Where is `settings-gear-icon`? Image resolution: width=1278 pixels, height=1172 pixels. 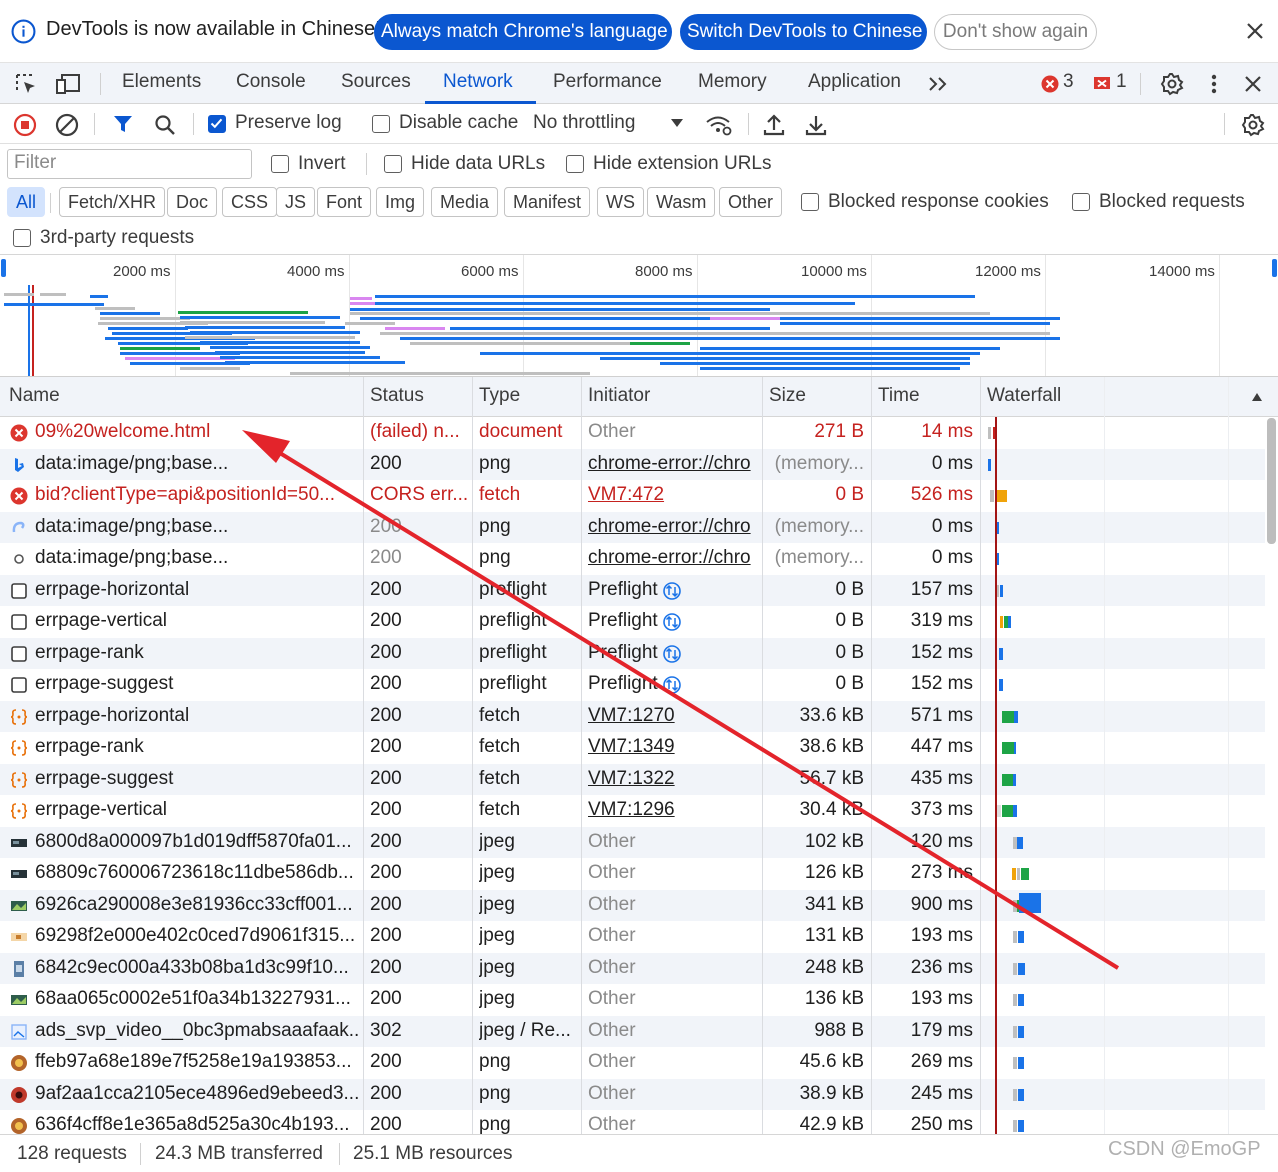
settings-gear-icon is located at coordinates (1172, 84).